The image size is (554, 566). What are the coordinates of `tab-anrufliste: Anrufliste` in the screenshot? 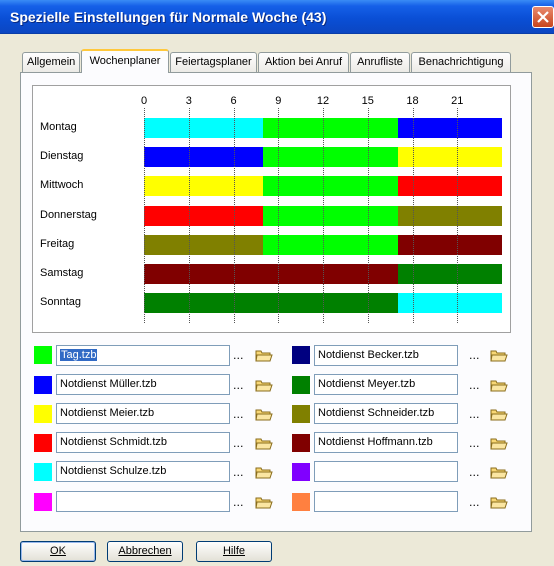 It's located at (380, 62).